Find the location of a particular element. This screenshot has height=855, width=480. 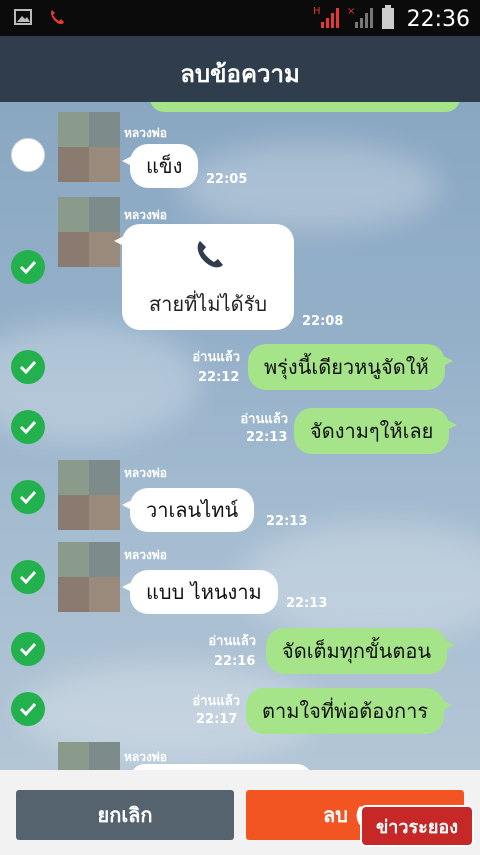

message-text: แข็ง is located at coordinates (164, 166).